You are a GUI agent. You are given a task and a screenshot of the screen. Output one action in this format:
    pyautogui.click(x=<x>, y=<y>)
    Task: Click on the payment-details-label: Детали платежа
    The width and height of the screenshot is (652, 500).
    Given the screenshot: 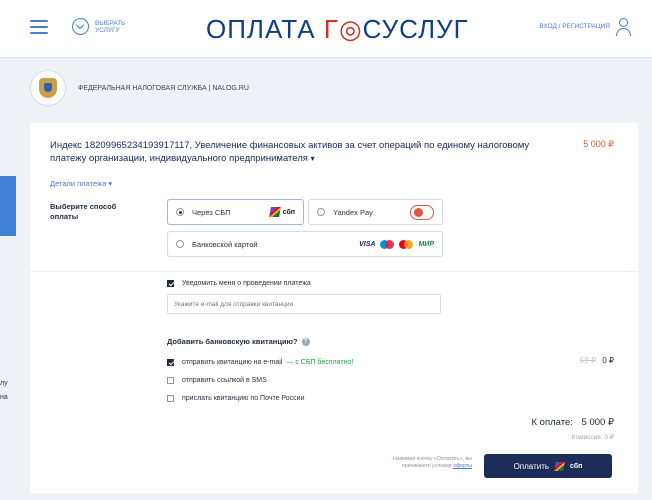 What is the action you would take?
    pyautogui.click(x=78, y=183)
    